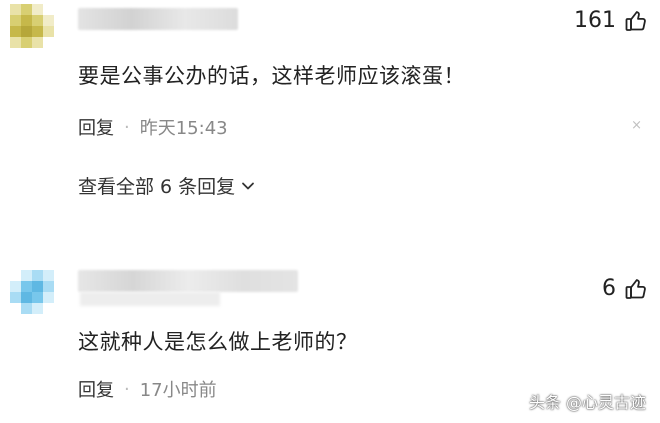 This screenshot has width=660, height=423. Describe the element at coordinates (636, 125) in the screenshot. I see `close-icon: ×` at that location.